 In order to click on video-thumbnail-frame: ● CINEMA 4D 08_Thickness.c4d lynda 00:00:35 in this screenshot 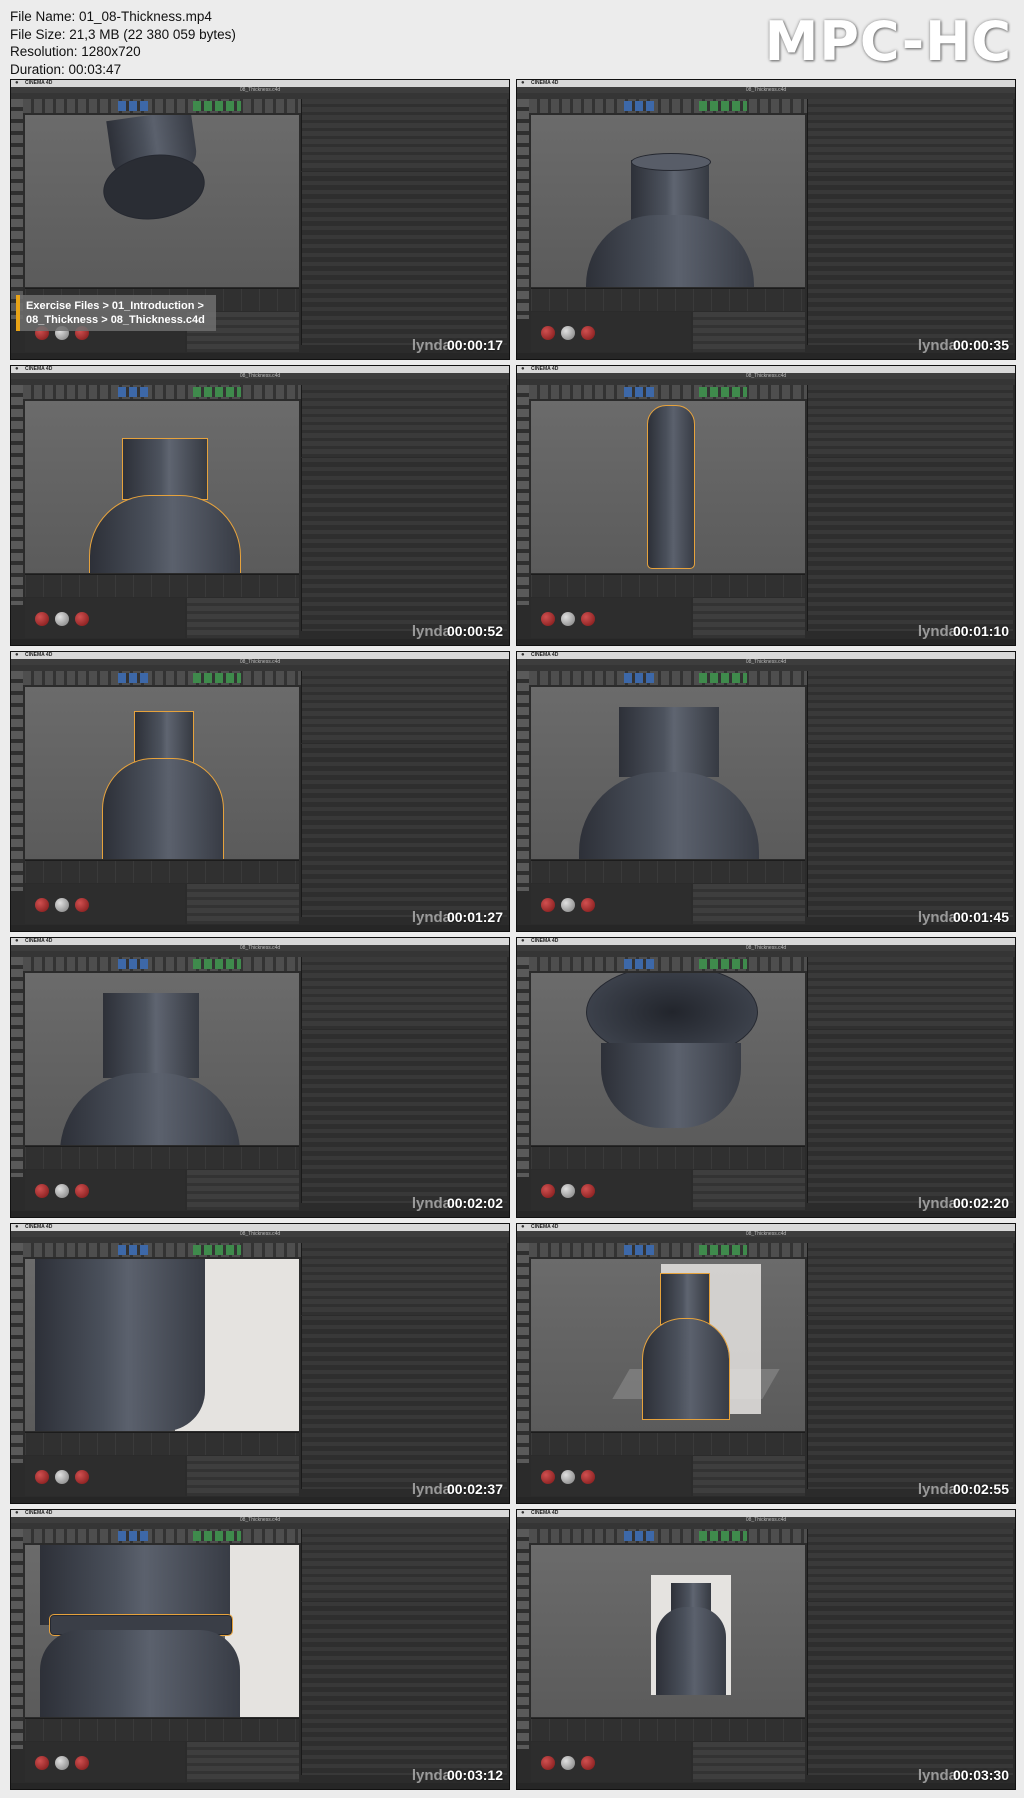, I will do `click(766, 219)`.